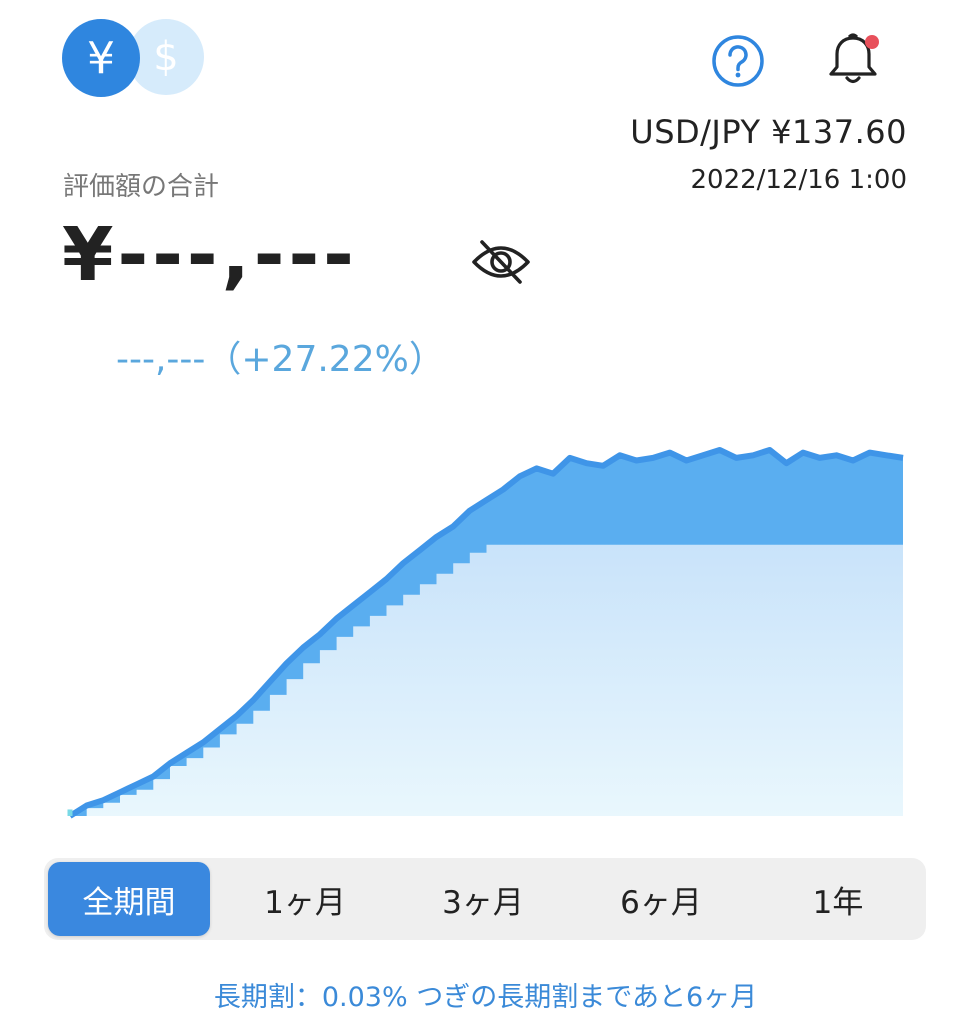  Describe the element at coordinates (501, 262) in the screenshot. I see `eye-off-icon` at that location.